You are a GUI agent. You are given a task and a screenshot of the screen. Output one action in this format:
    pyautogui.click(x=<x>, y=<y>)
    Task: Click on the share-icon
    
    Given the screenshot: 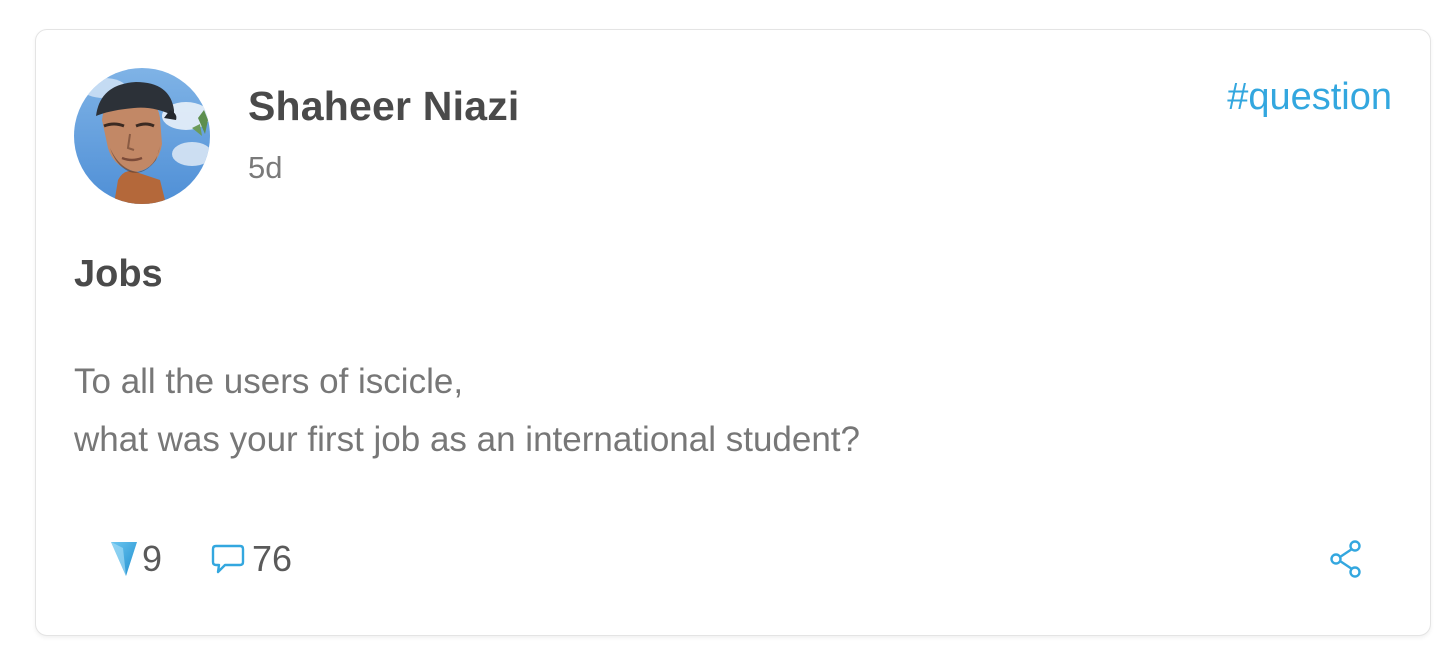 What is the action you would take?
    pyautogui.click(x=1345, y=559)
    